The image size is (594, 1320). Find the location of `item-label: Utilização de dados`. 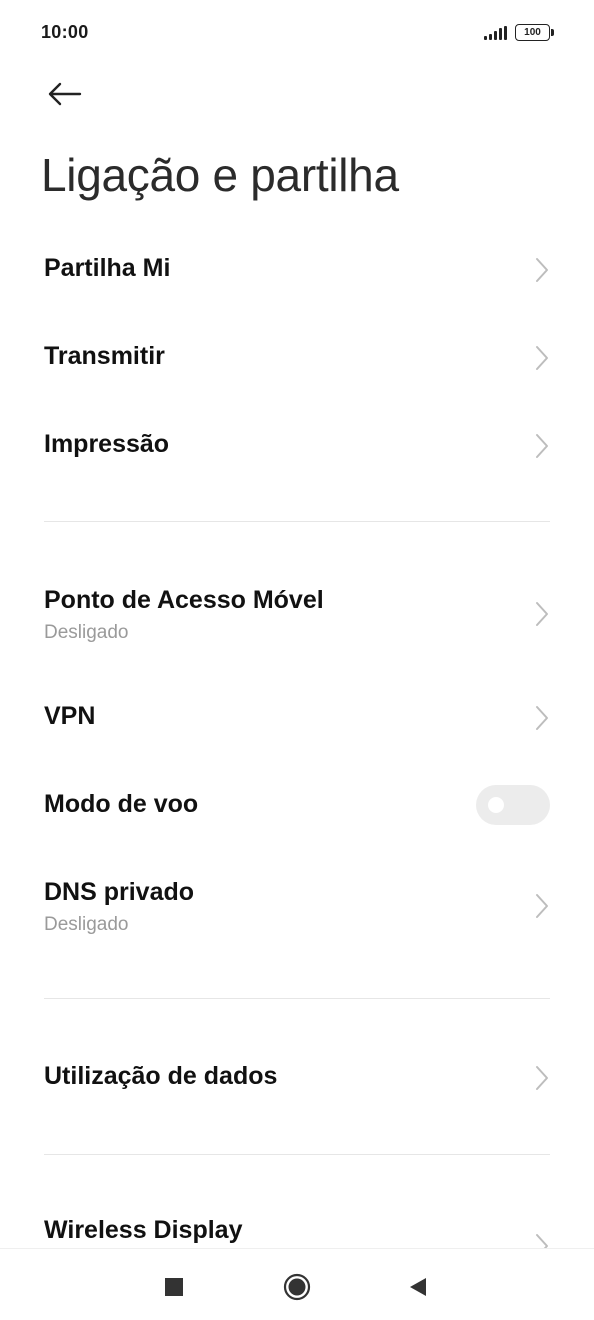

item-label: Utilização de dados is located at coordinates (161, 1076).